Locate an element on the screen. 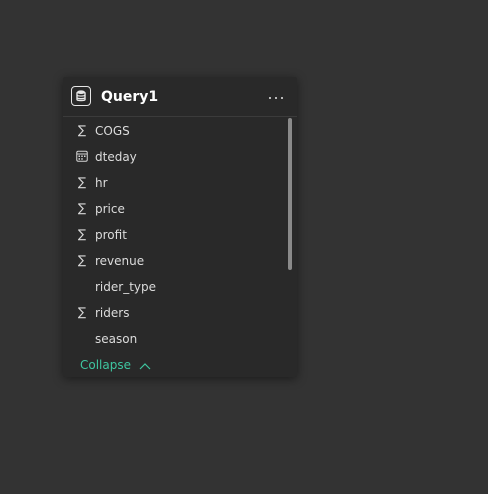 This screenshot has width=488, height=494. table-database-icon is located at coordinates (81, 96).